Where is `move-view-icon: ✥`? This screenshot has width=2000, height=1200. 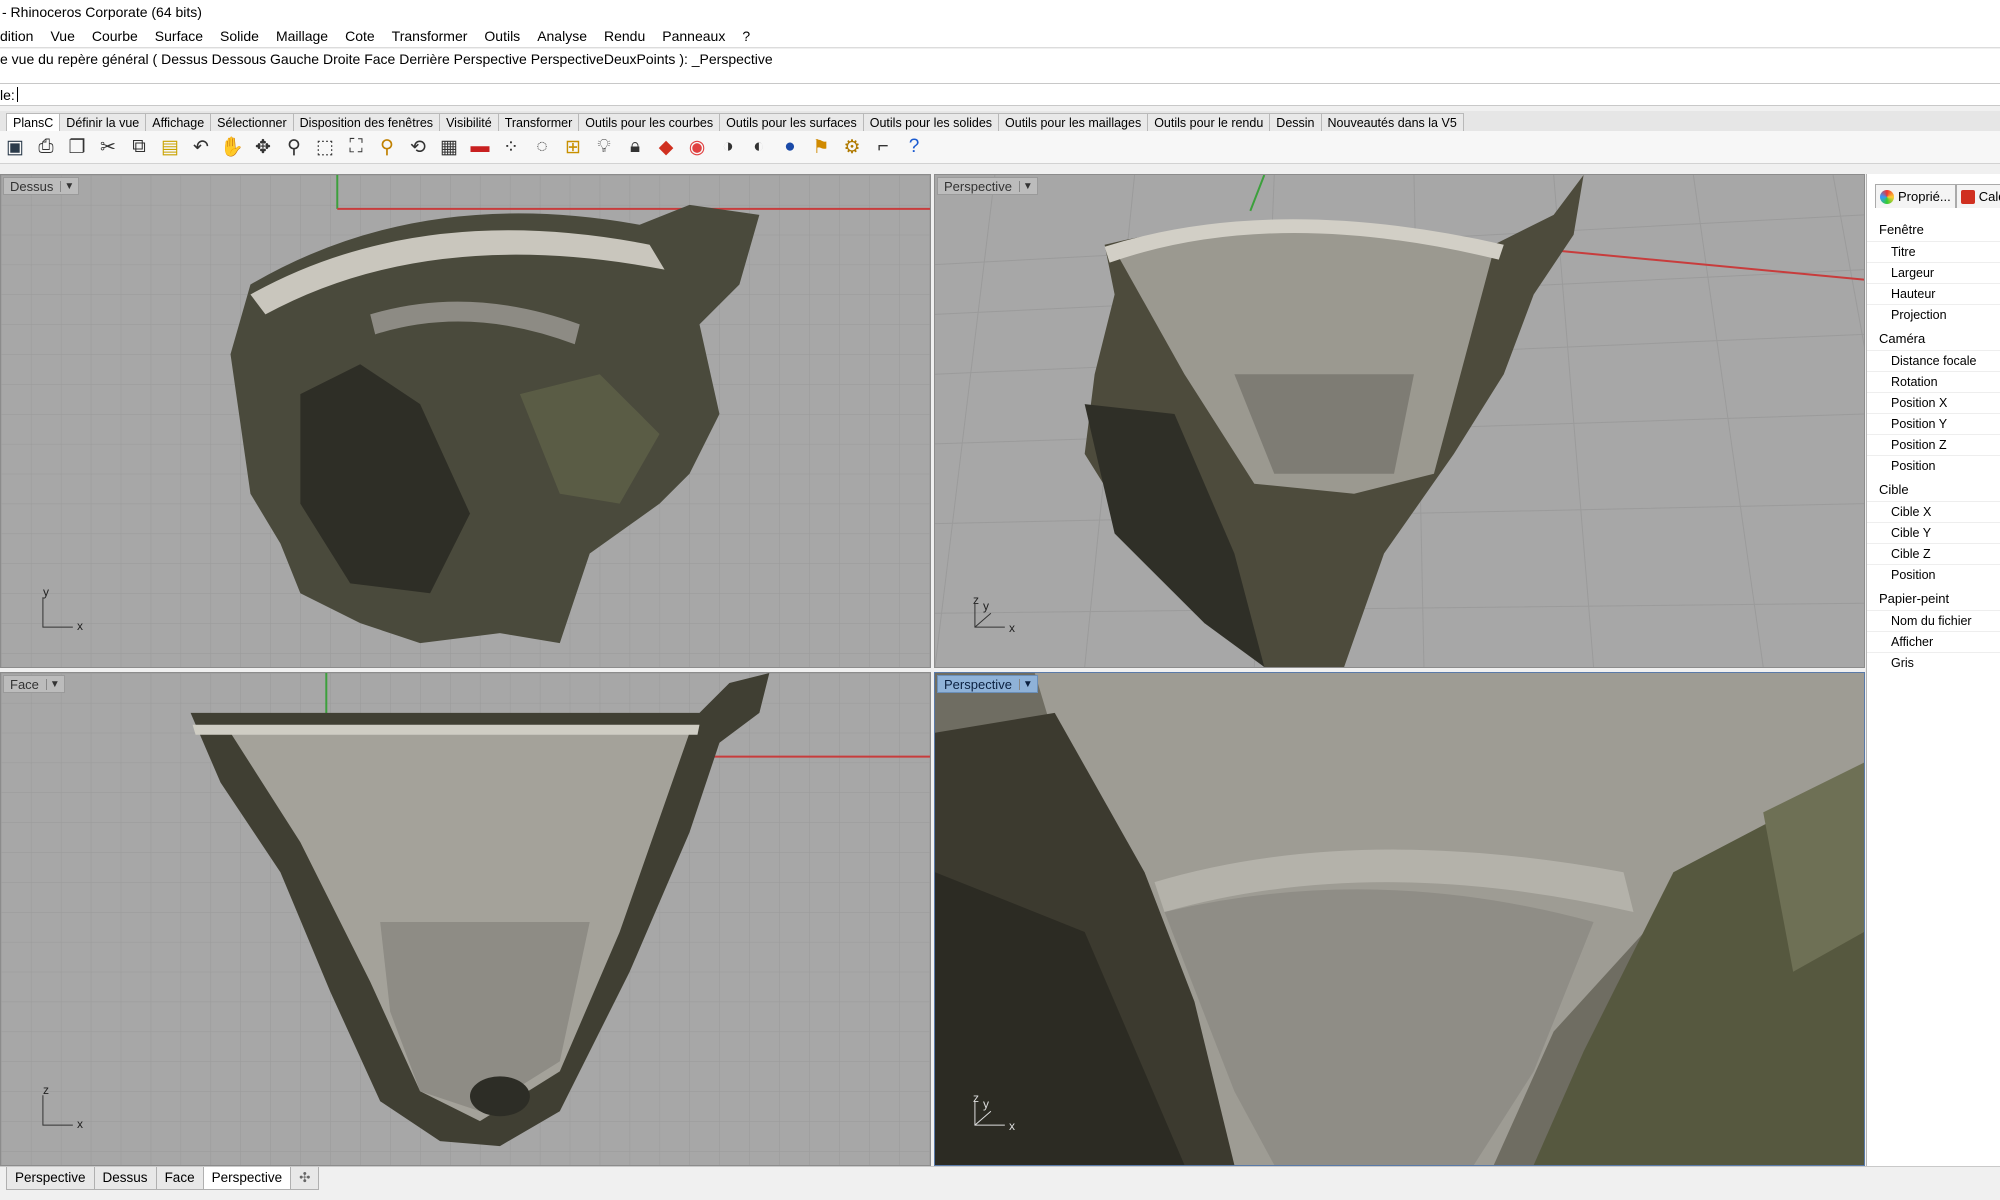 move-view-icon: ✥ is located at coordinates (263, 147).